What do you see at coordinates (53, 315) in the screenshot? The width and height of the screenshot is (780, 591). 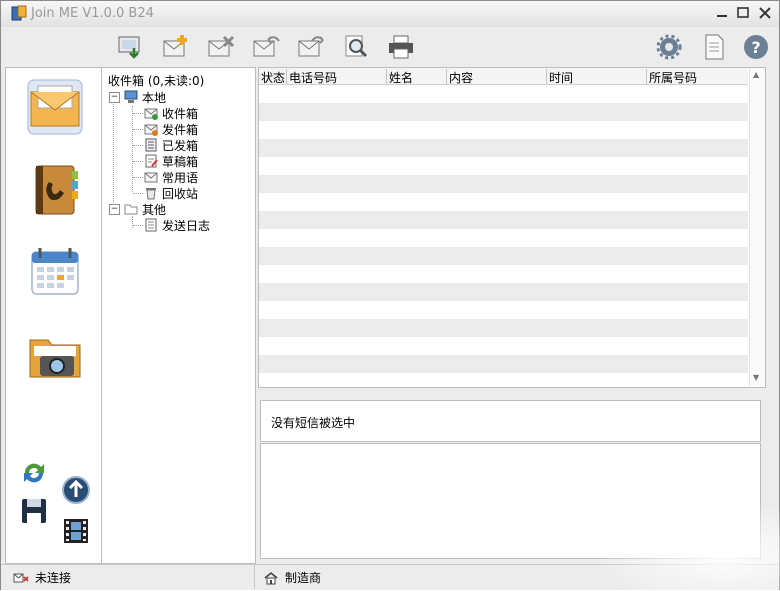 I see `left-sidebar` at bounding box center [53, 315].